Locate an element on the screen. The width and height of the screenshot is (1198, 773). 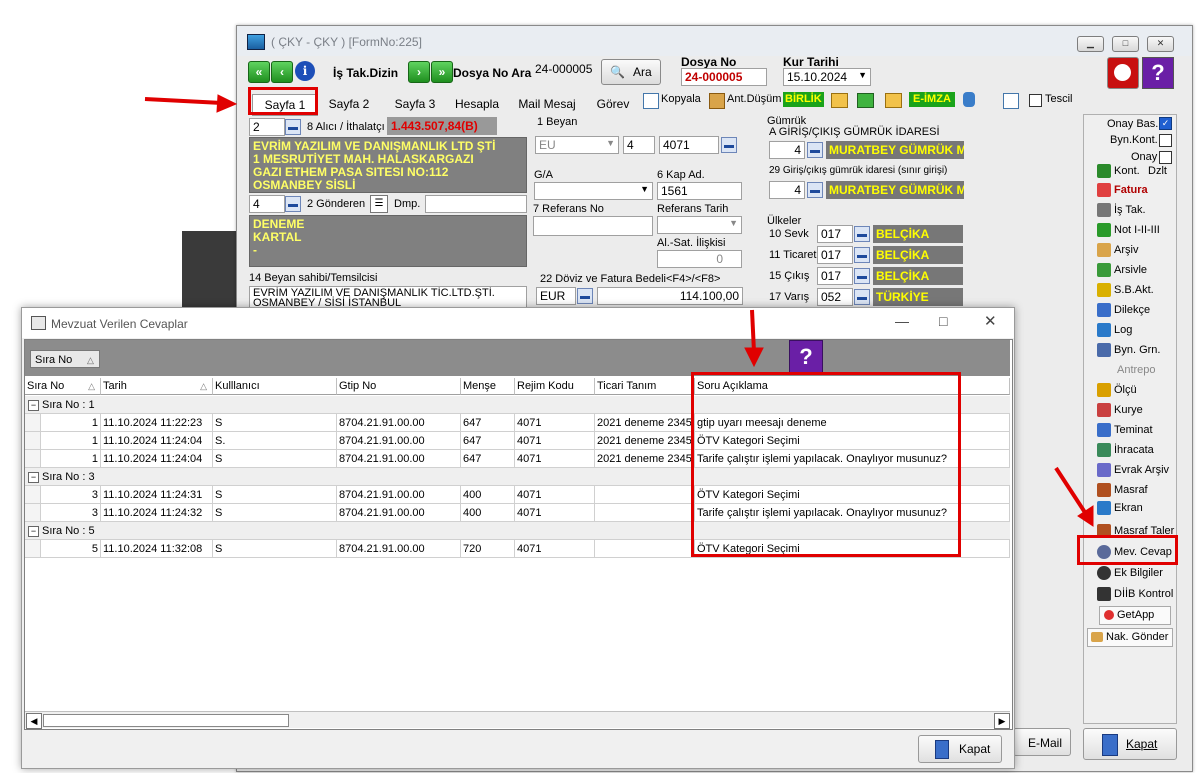
doviz-currency-input: EUR is located at coordinates (556, 296).